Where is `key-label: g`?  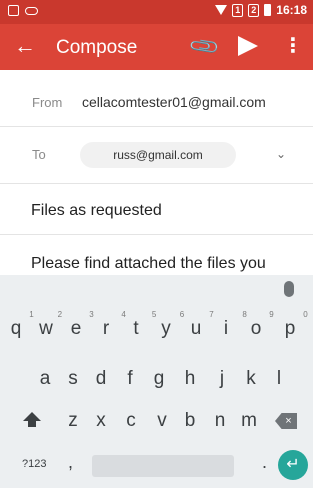
key-label: g is located at coordinates (159, 378).